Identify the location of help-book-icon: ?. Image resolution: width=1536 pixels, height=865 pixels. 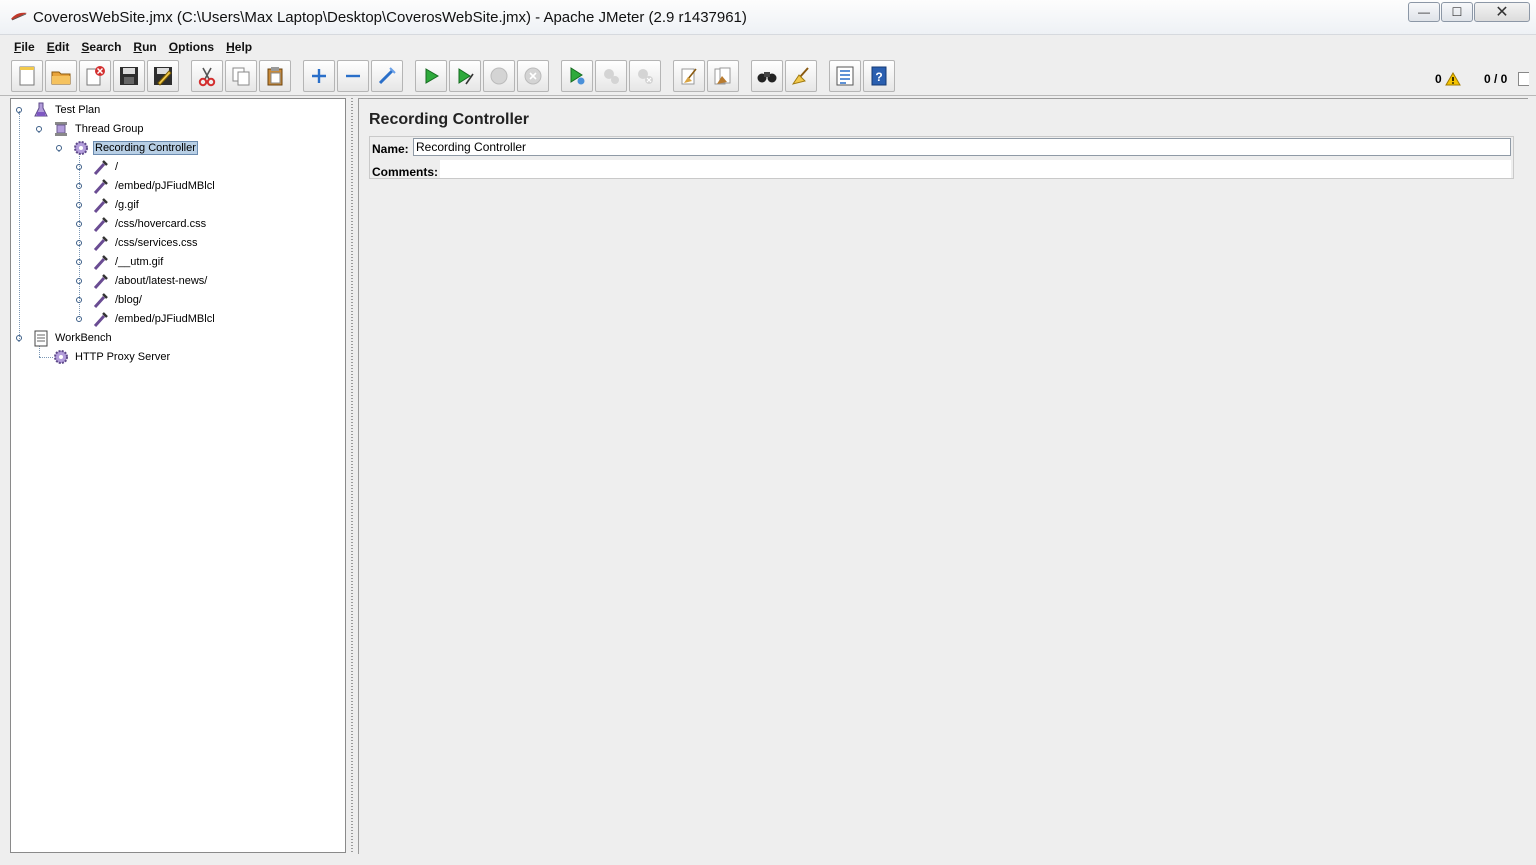
(879, 76).